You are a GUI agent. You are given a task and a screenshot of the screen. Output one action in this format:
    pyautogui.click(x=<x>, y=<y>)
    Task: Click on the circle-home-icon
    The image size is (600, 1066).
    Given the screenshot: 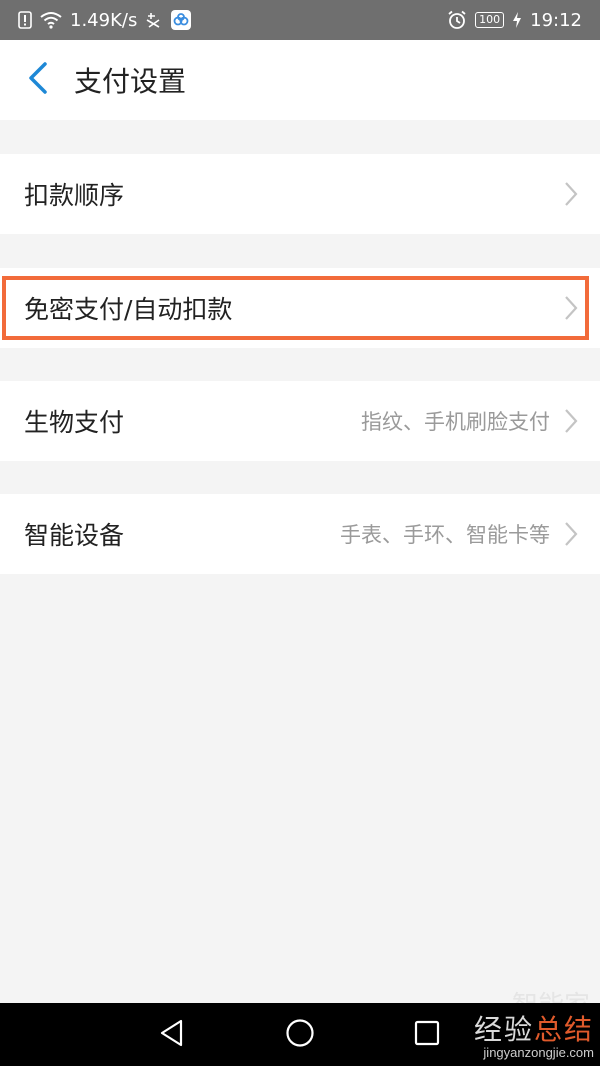 What is the action you would take?
    pyautogui.click(x=300, y=1035)
    